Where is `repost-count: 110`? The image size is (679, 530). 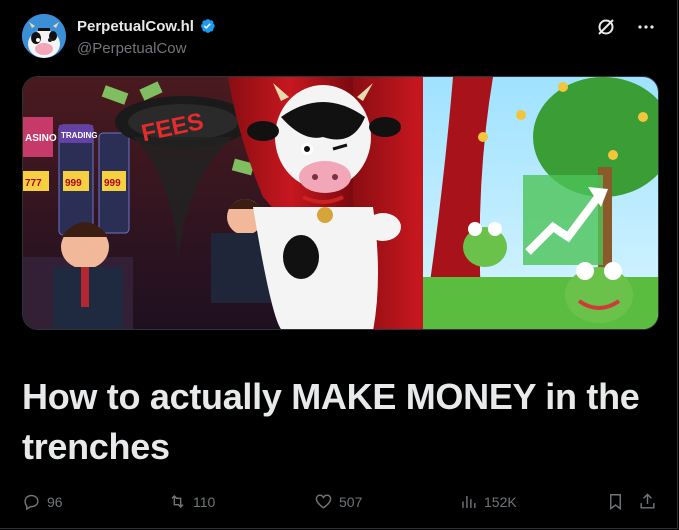
repost-count: 110 is located at coordinates (204, 501).